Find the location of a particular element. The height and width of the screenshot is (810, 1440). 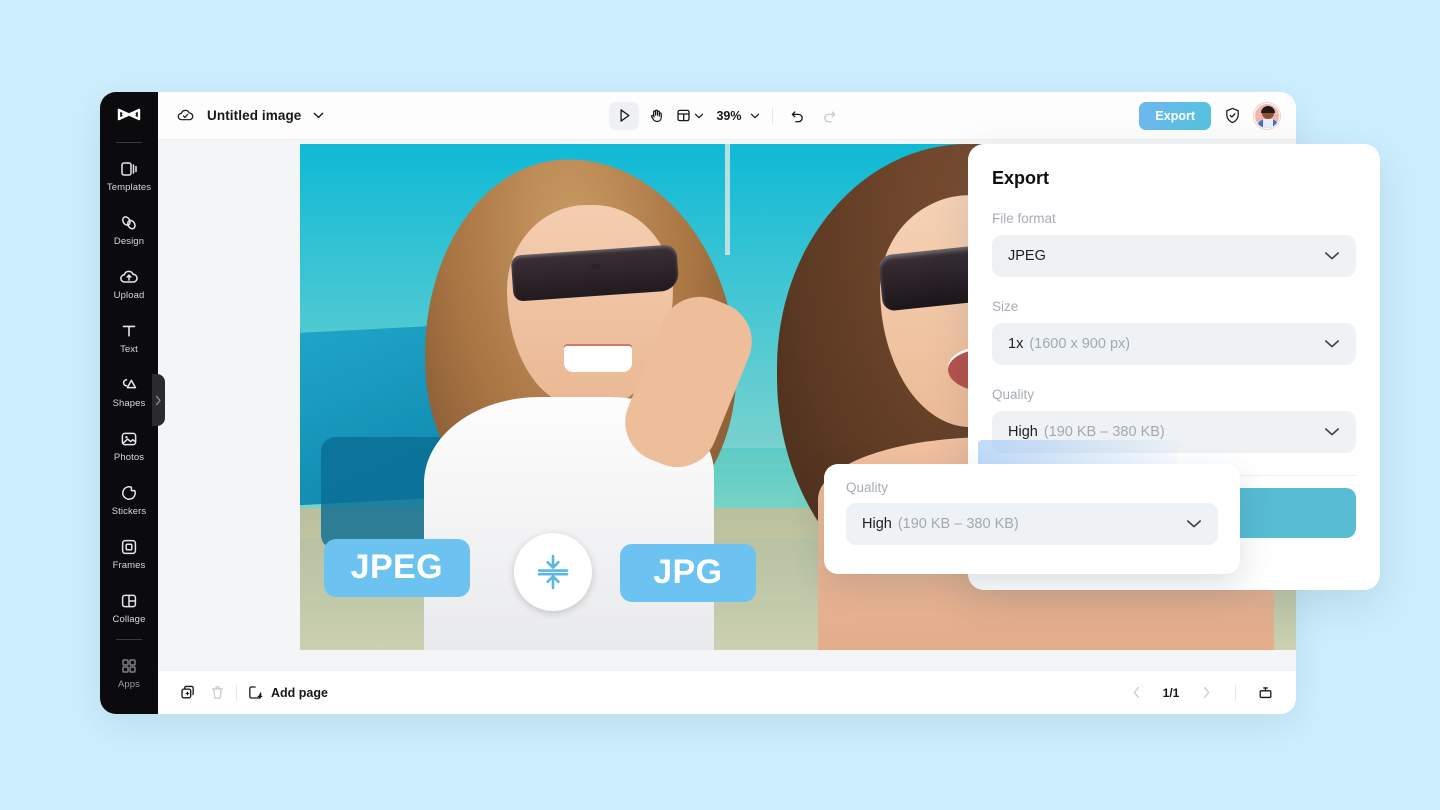

sidebar-item-frames: Frames is located at coordinates (129, 554).